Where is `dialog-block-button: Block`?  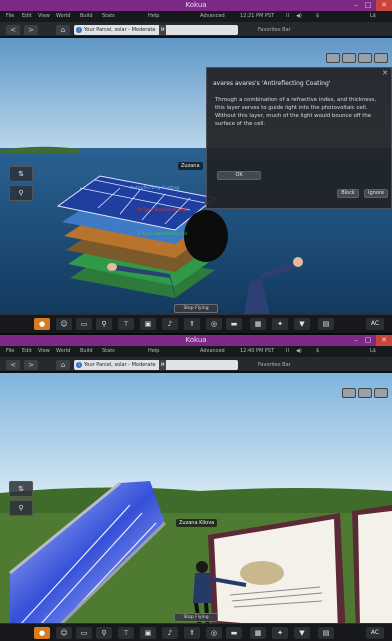 dialog-block-button: Block is located at coordinates (348, 193).